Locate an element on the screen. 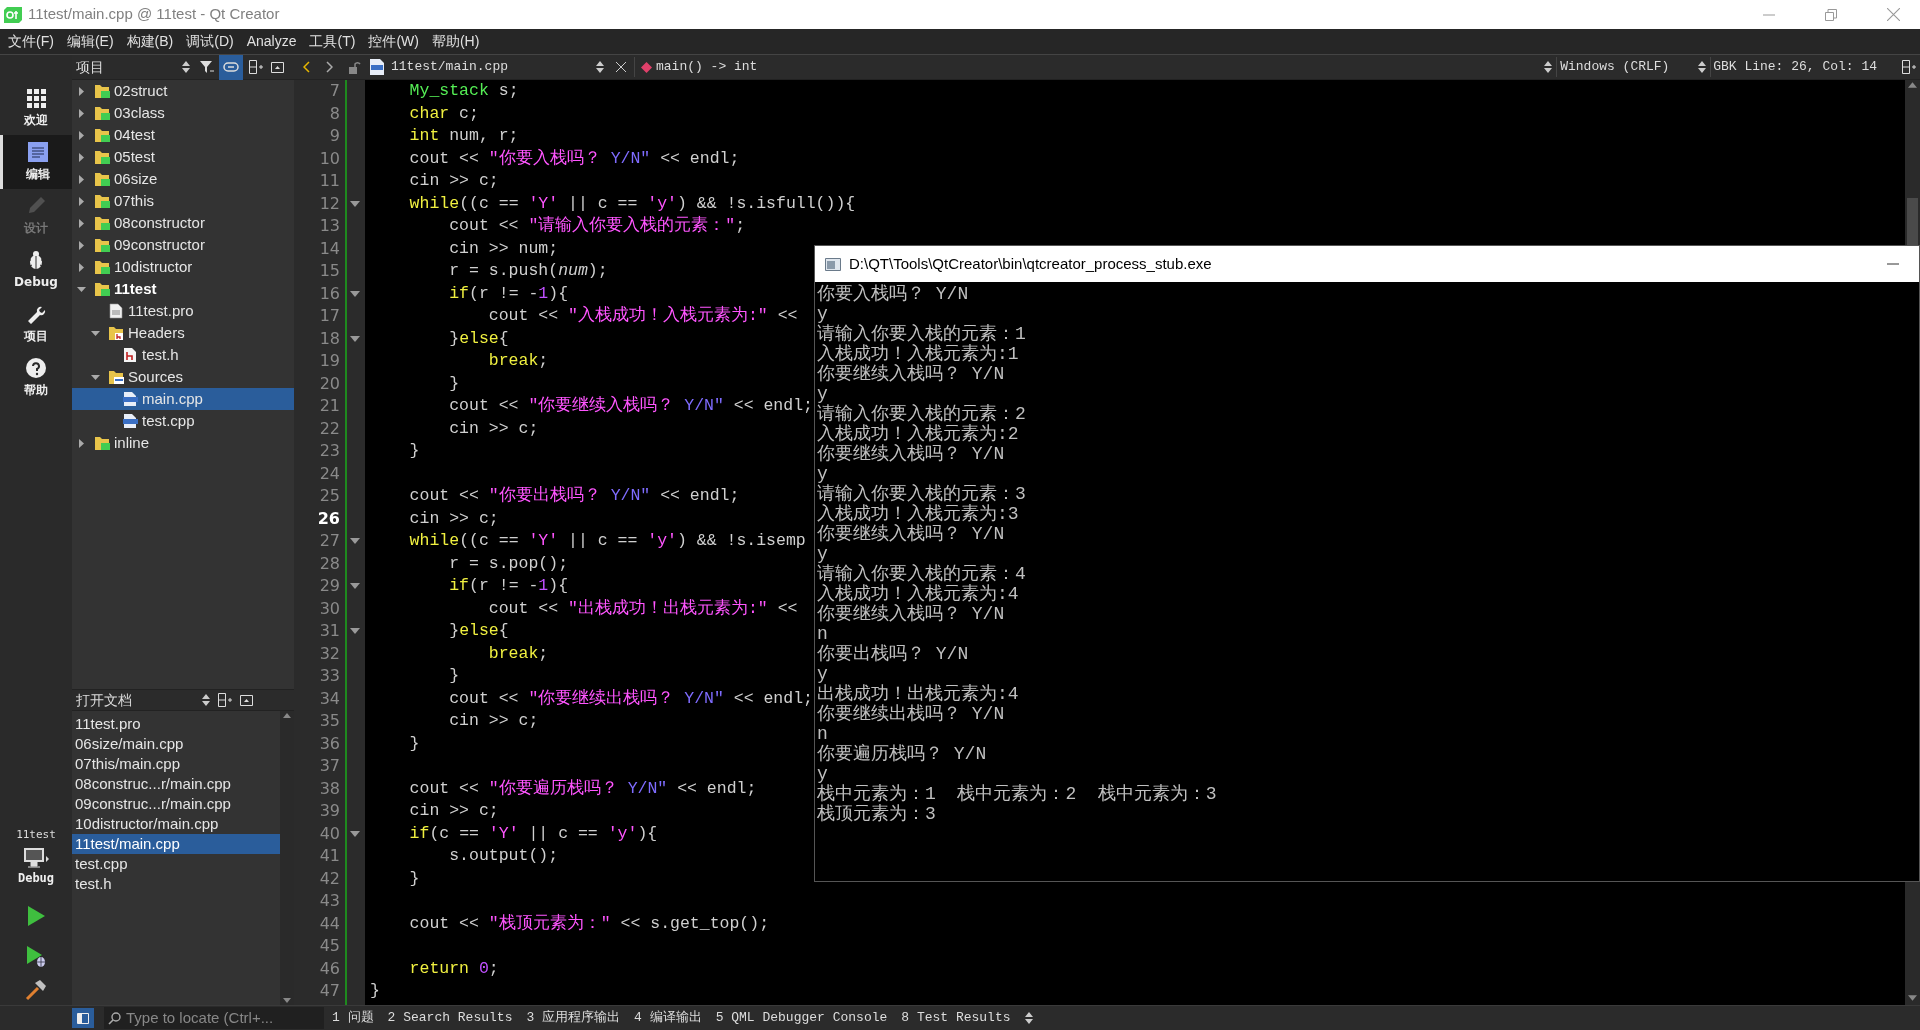 This screenshot has width=1920, height=1030. tree-item: 04test is located at coordinates (183, 135).